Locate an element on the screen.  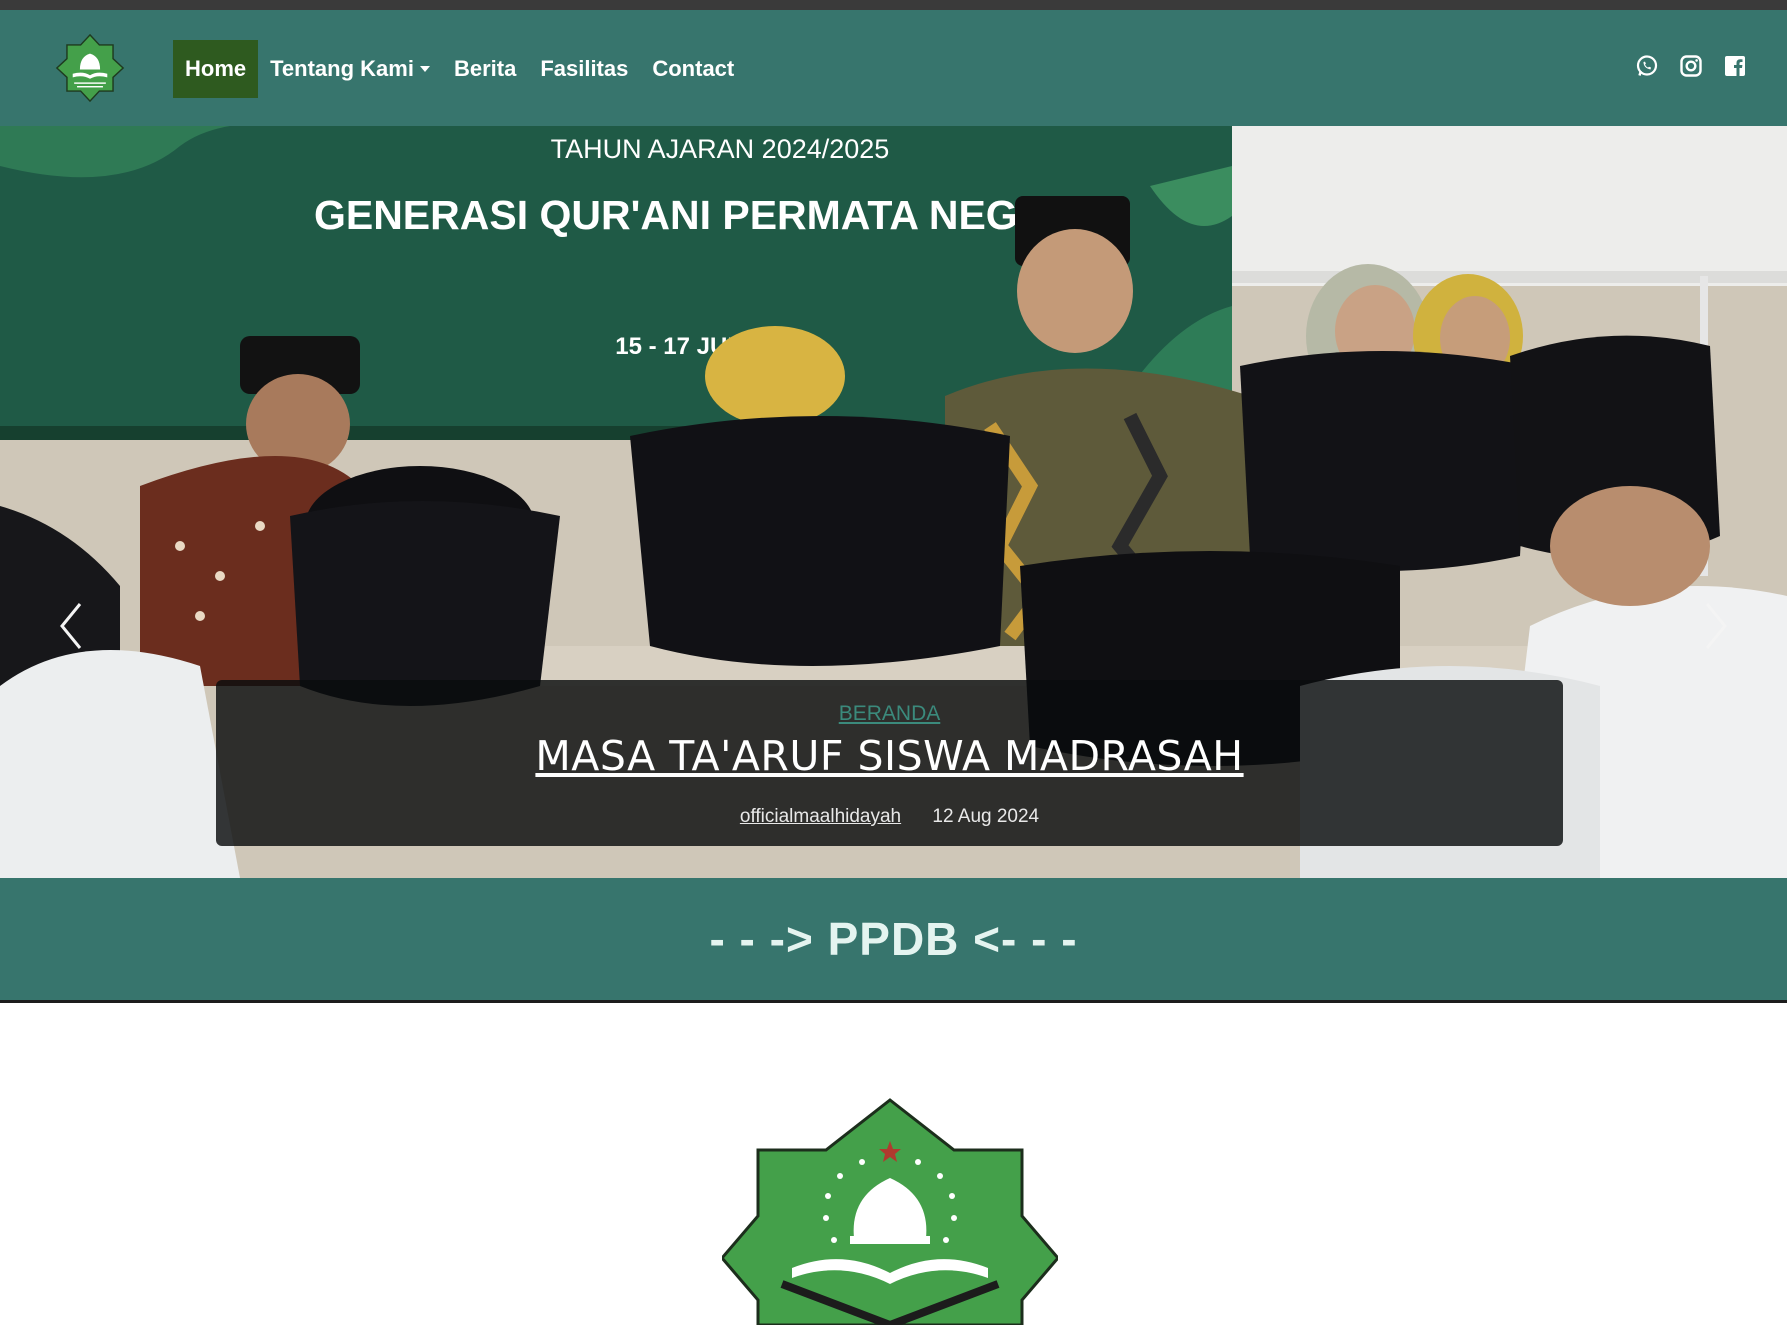
browser-top-strip is located at coordinates (893, 5).